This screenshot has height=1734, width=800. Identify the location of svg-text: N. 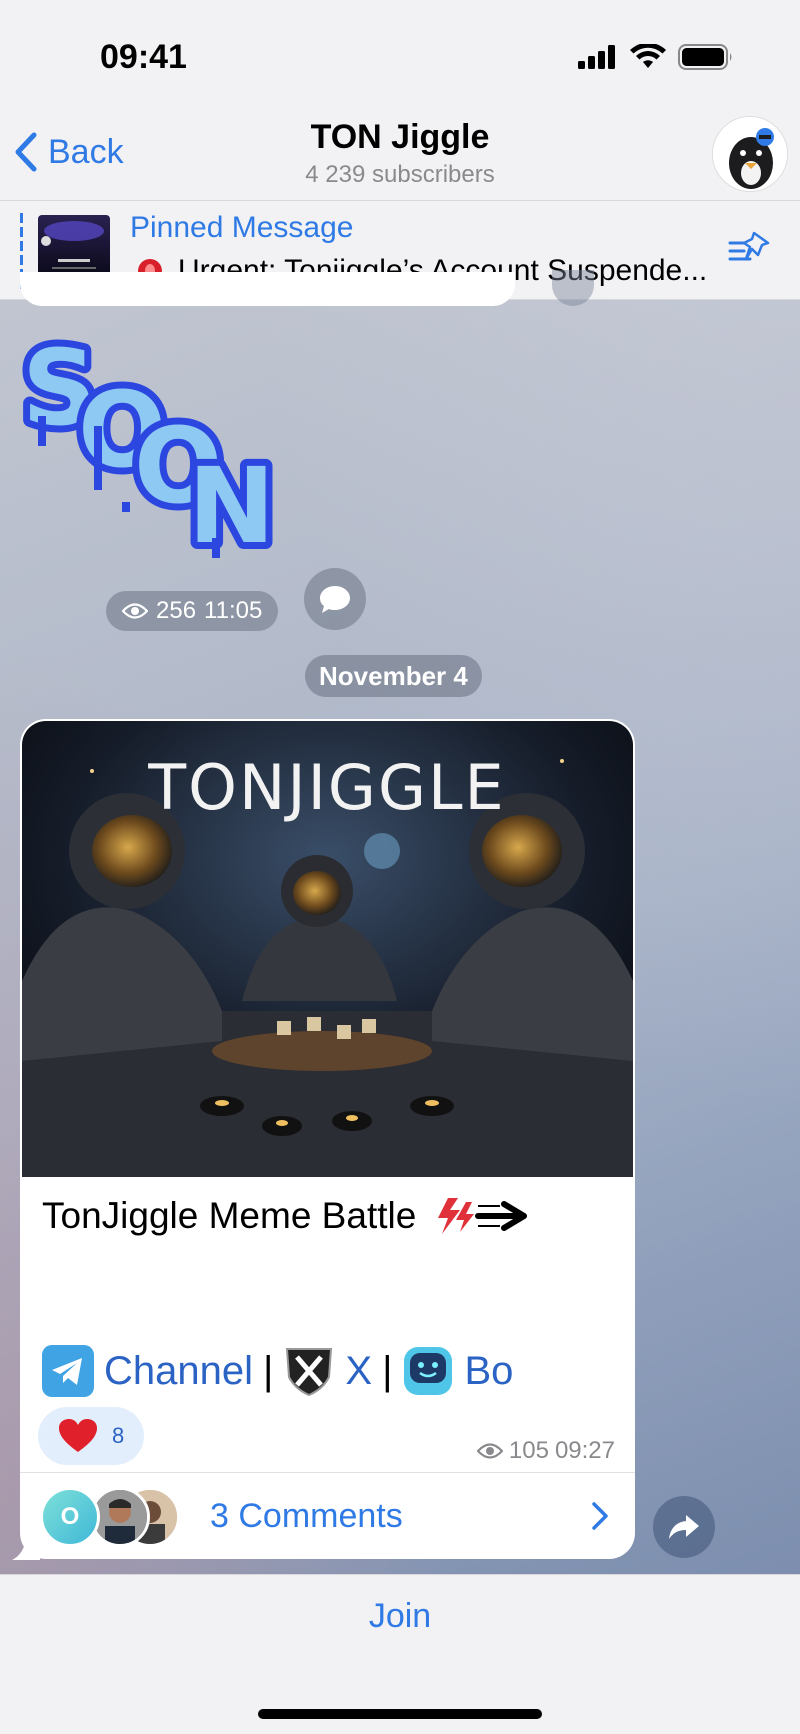
(231, 506).